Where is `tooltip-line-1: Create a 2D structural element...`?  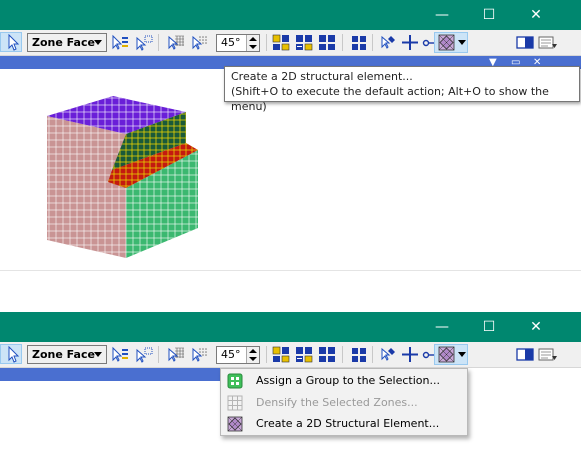
tooltip-line-1: Create a 2D structural element... is located at coordinates (322, 76).